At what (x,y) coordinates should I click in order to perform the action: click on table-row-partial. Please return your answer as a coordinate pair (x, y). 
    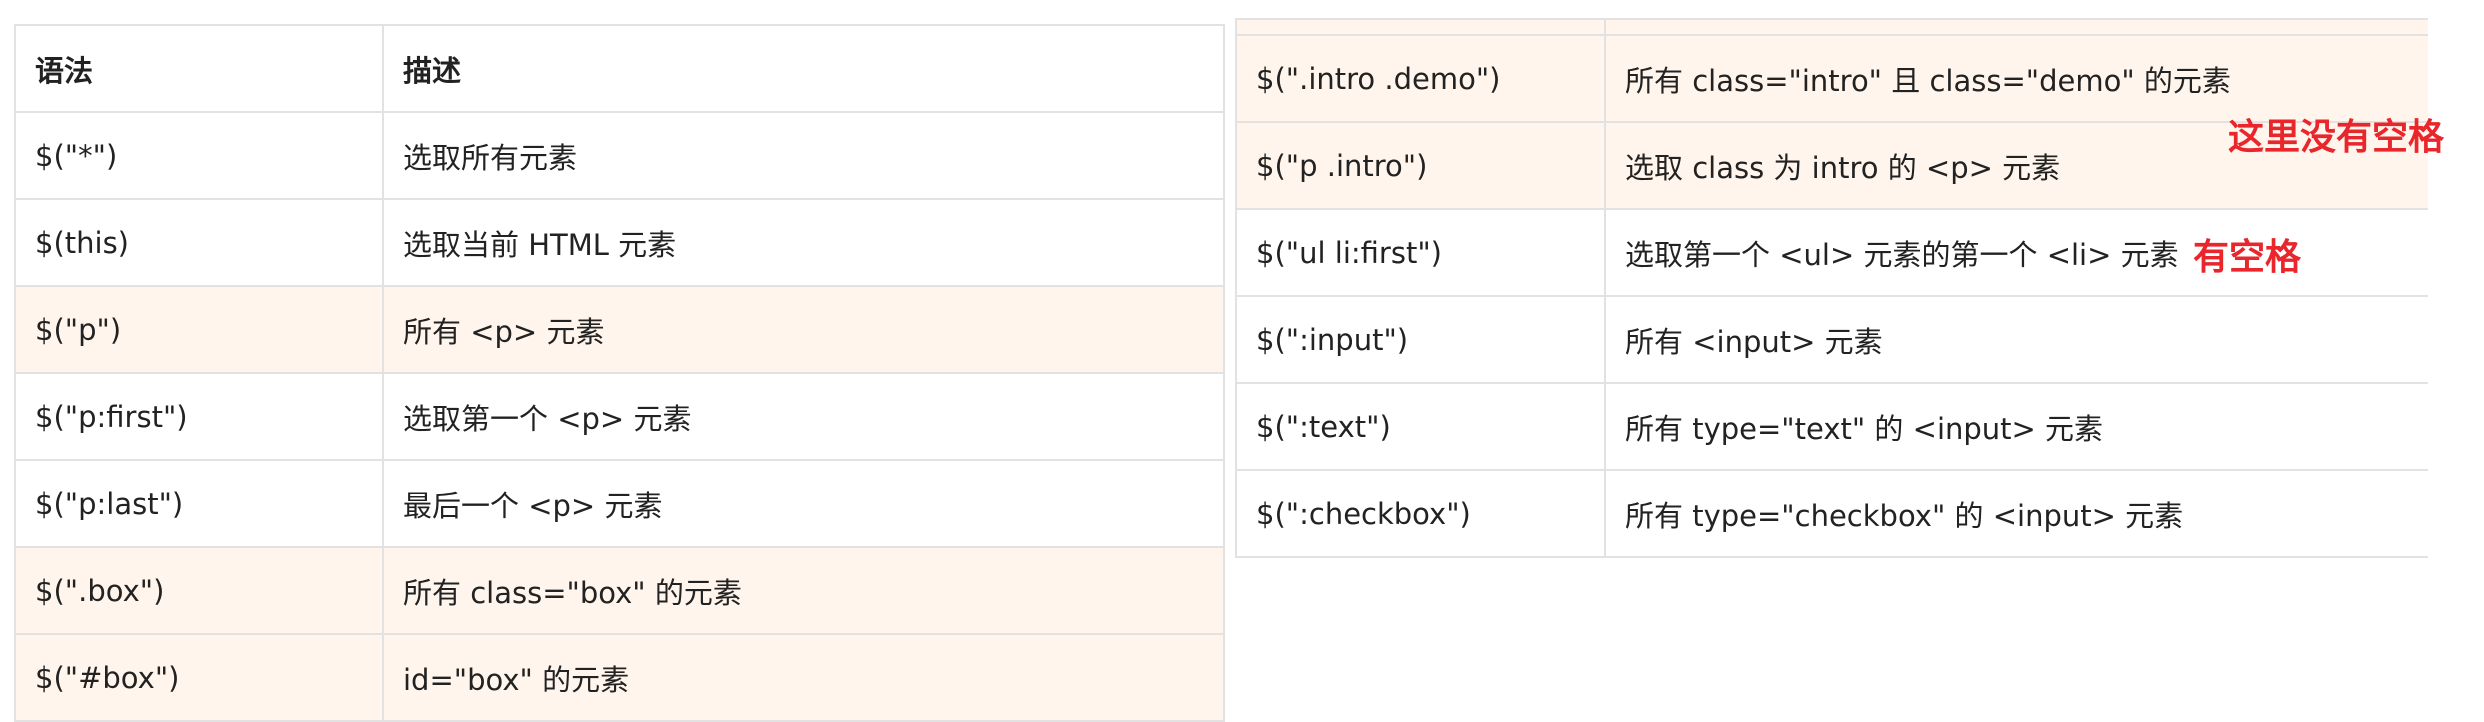
    Looking at the image, I should click on (1831, 27).